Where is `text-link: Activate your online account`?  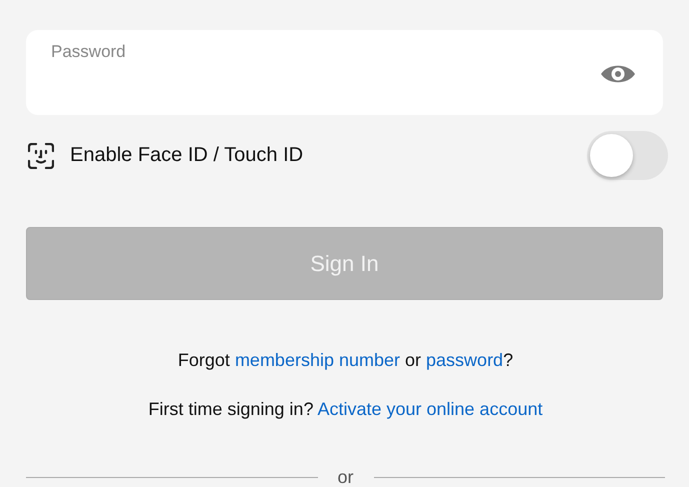 text-link: Activate your online account is located at coordinates (430, 409).